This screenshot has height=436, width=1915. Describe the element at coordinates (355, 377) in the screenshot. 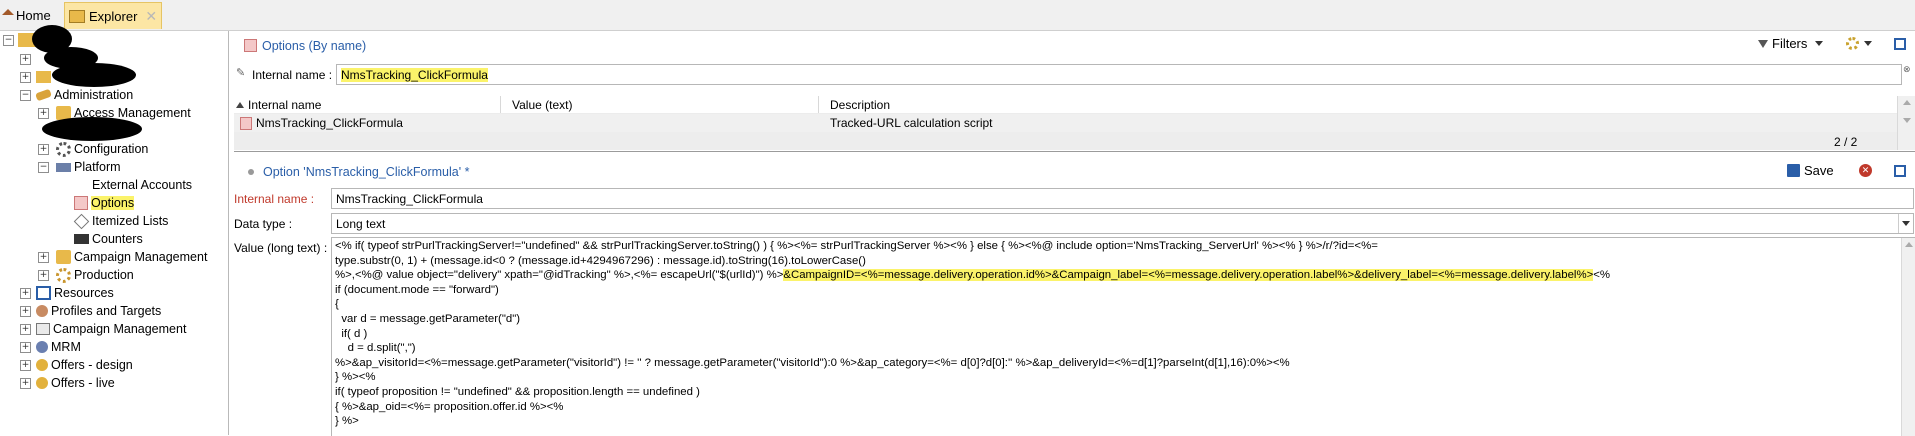

I see `code-line: } %><%` at that location.